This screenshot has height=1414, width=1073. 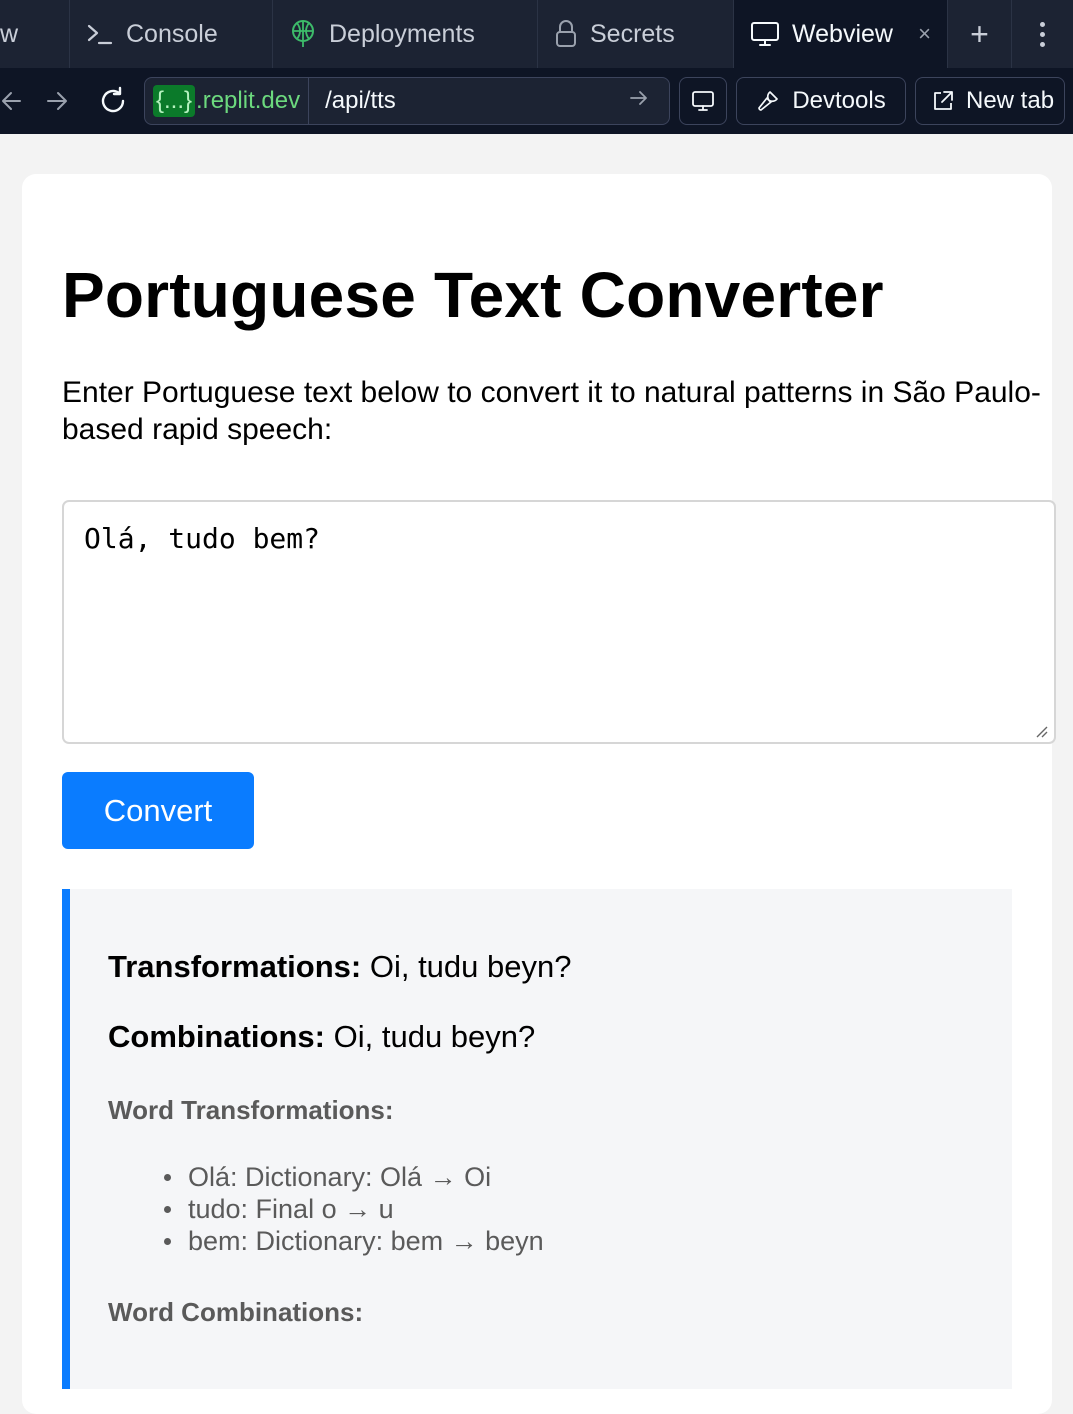 What do you see at coordinates (924, 34) in the screenshot?
I see `close-icon: ×` at bounding box center [924, 34].